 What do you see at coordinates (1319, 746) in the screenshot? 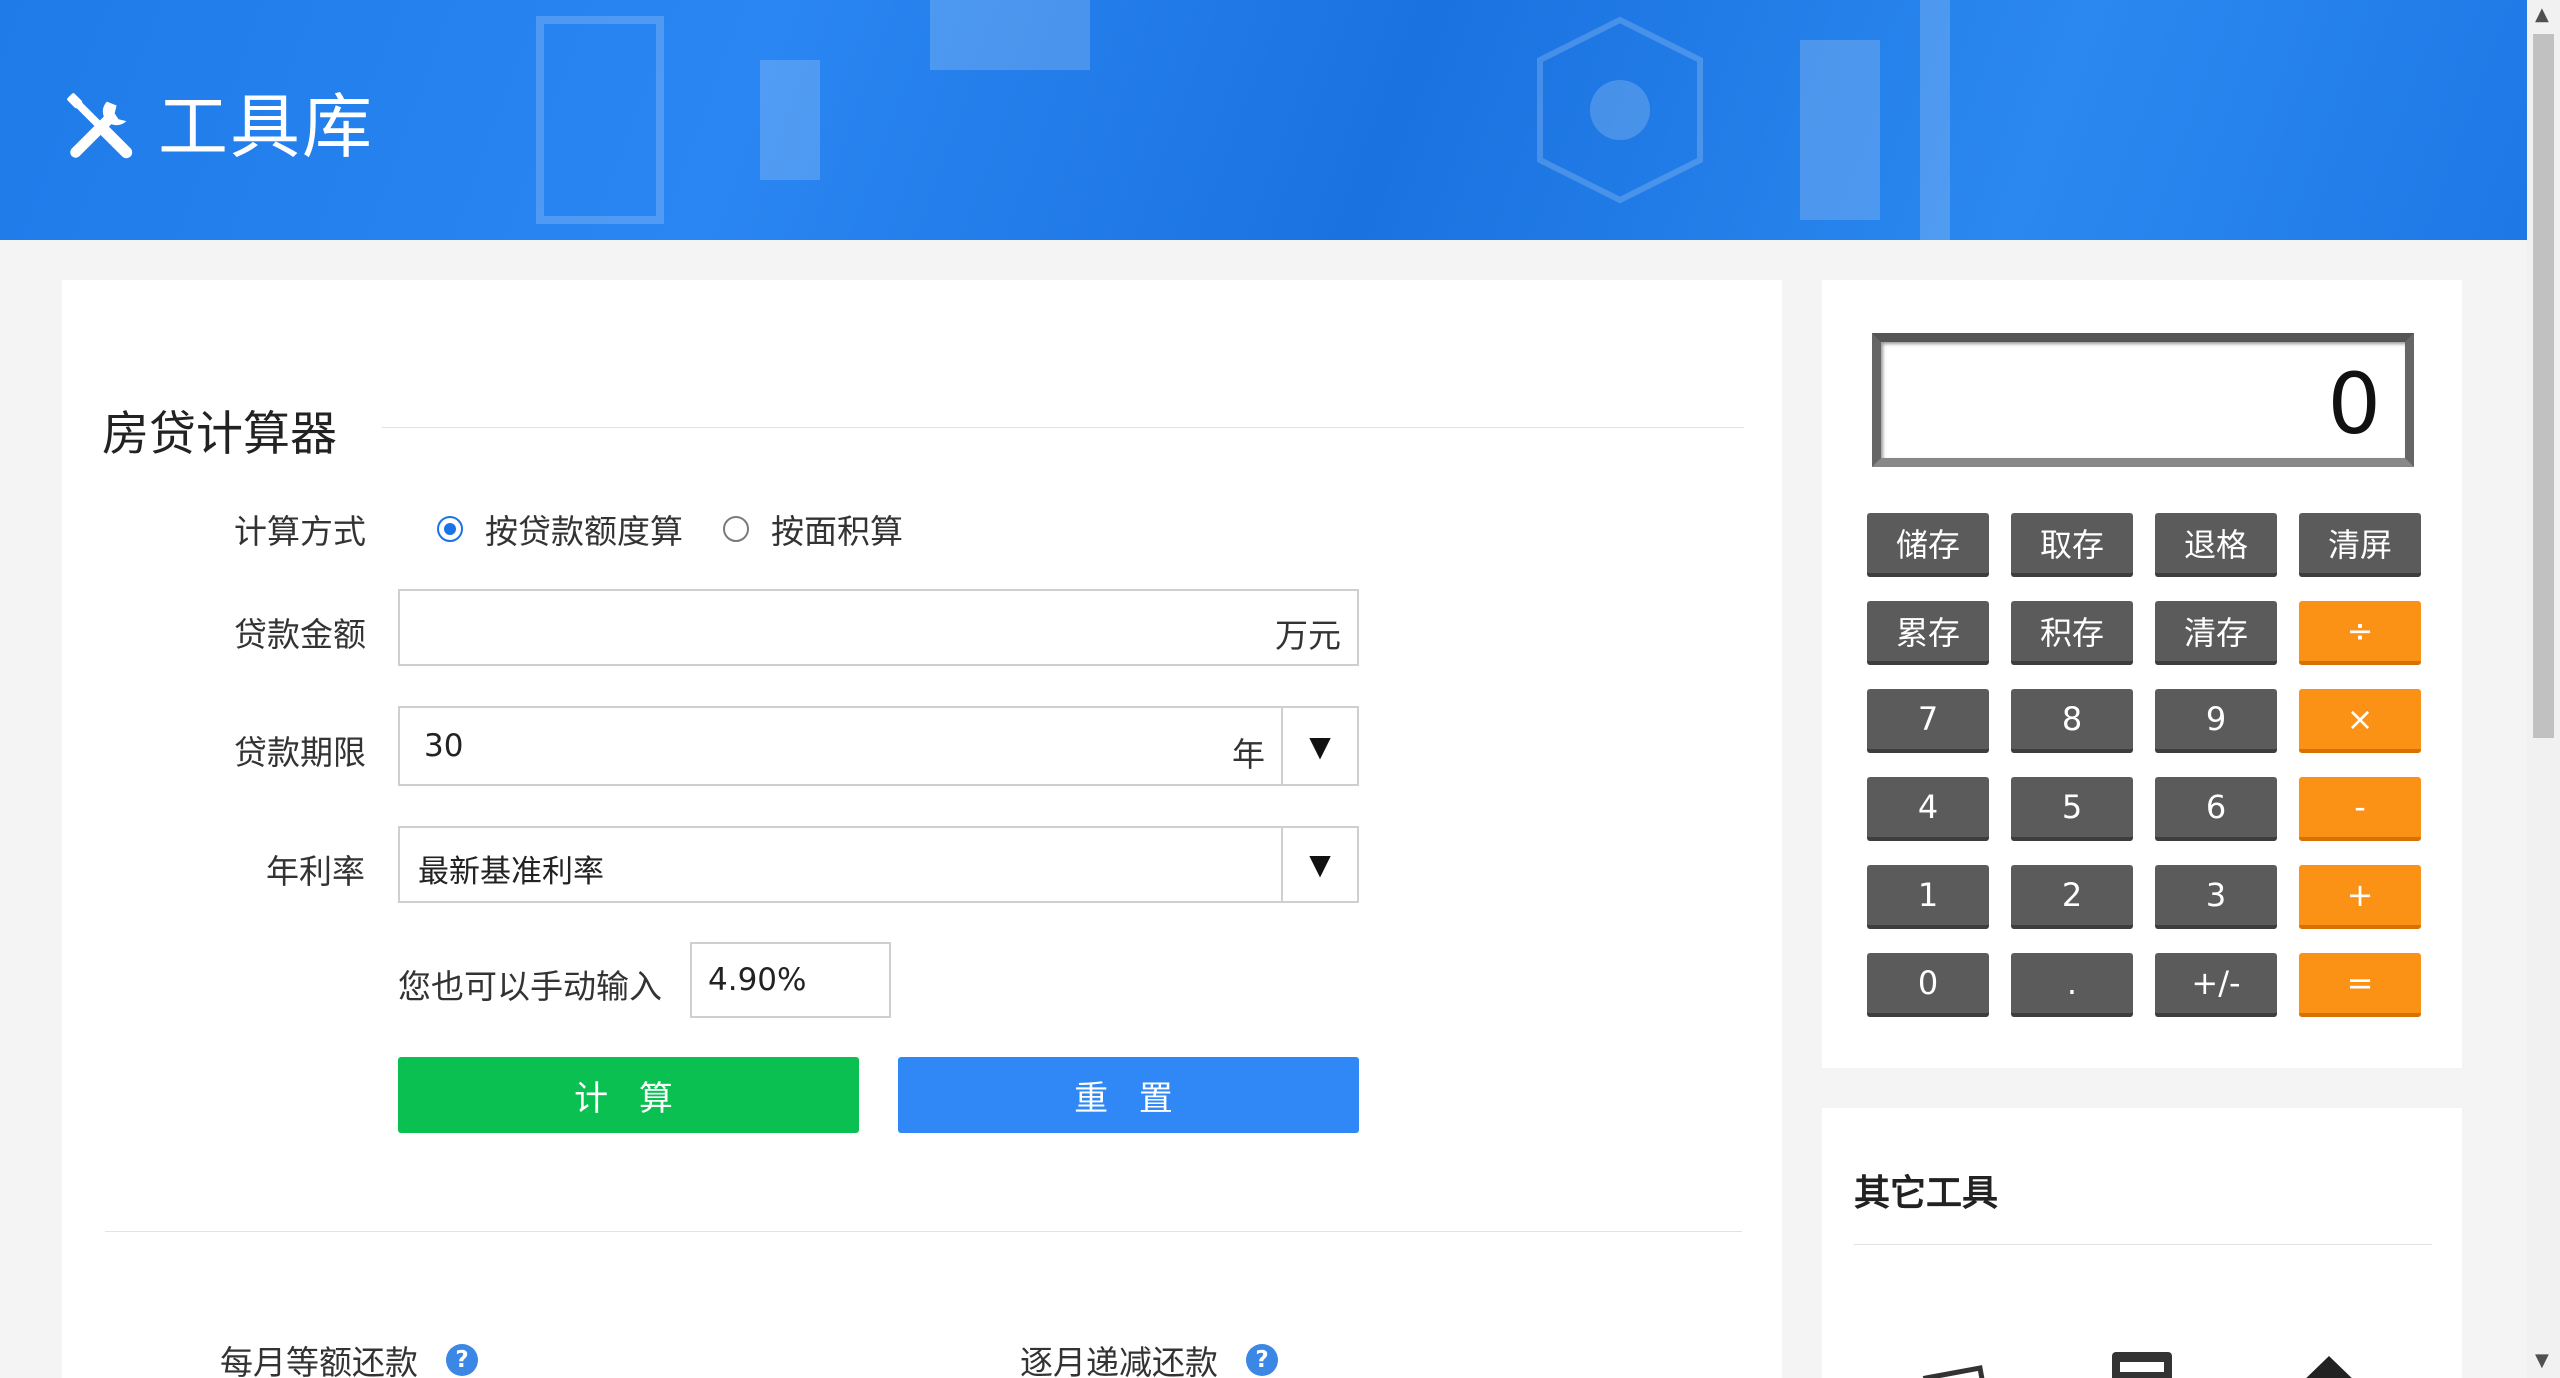
I see `term-dropdown-arrow-icon: ▼` at bounding box center [1319, 746].